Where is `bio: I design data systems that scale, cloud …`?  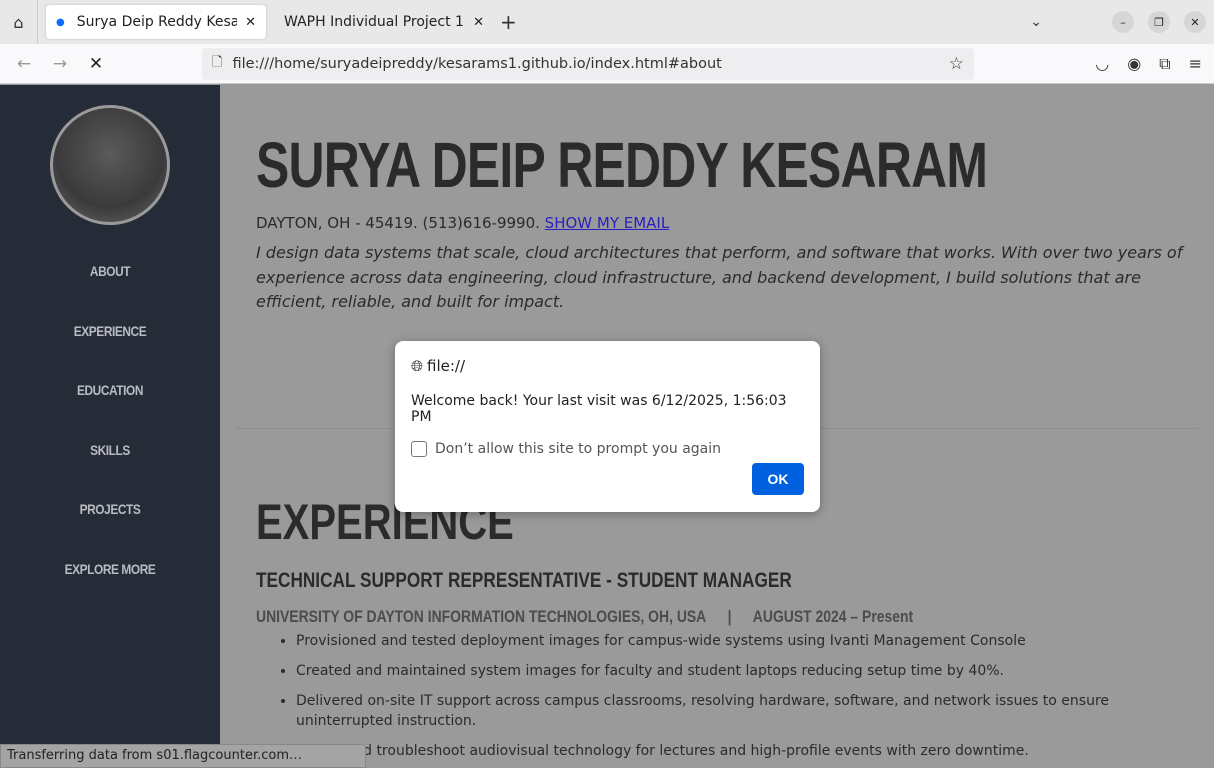 bio: I design data systems that scale, cloud … is located at coordinates (719, 277).